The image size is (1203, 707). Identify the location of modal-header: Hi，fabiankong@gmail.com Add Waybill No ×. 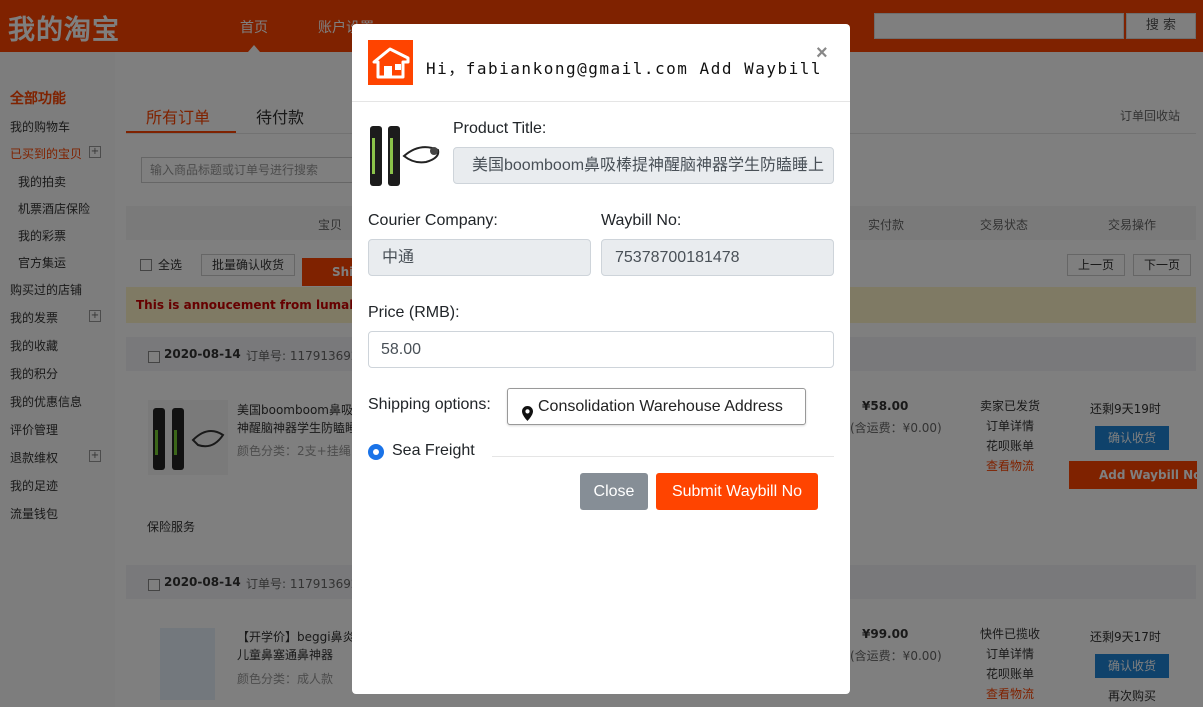
(601, 63).